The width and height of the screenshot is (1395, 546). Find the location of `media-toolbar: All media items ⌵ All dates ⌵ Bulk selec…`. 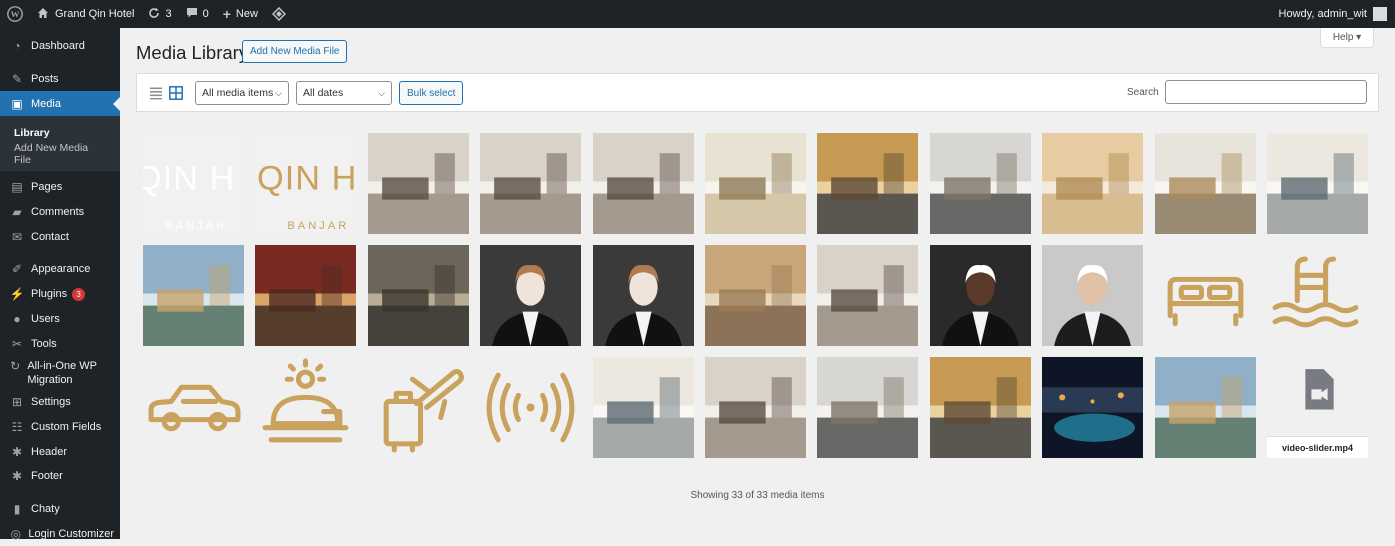

media-toolbar: All media items ⌵ All dates ⌵ Bulk selec… is located at coordinates (757, 92).